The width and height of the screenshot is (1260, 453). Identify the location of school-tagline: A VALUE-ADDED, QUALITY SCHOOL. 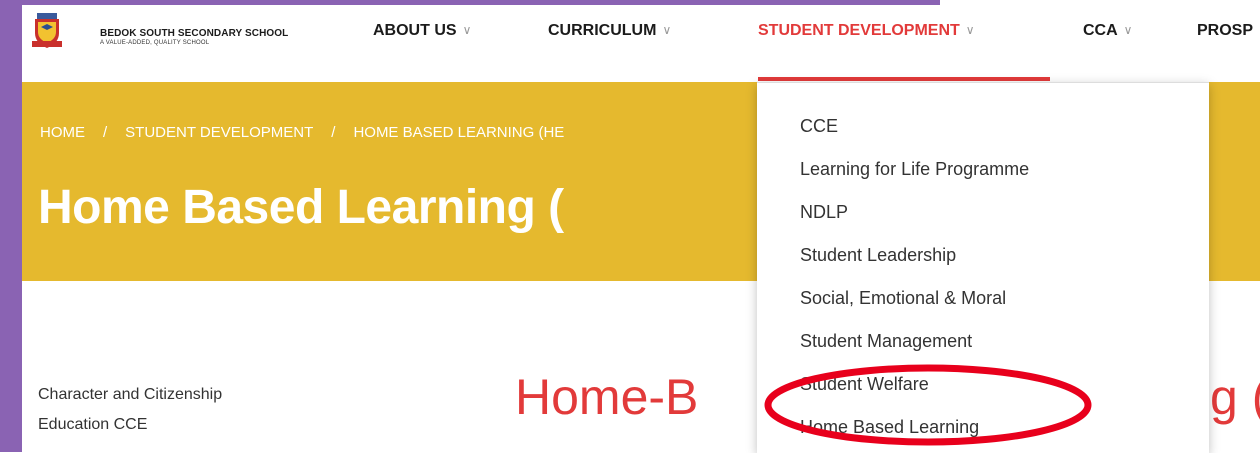
(155, 43).